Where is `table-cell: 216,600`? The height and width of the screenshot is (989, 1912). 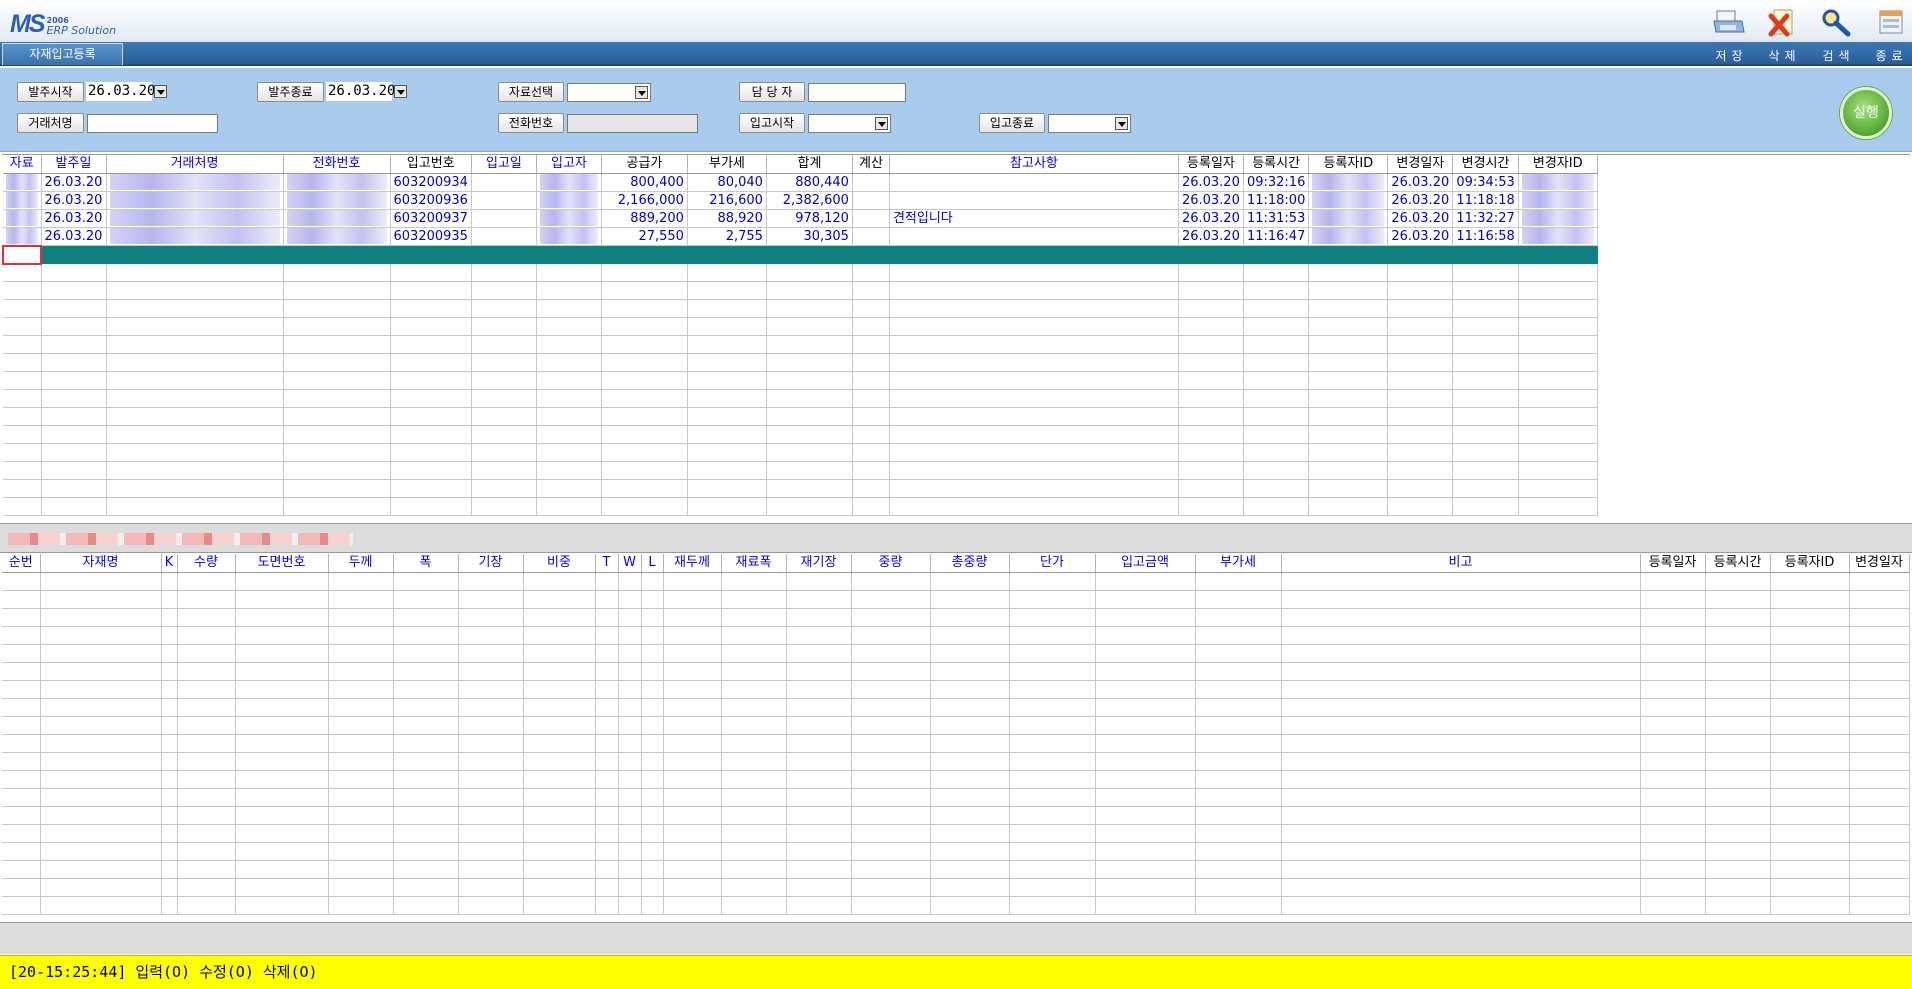 table-cell: 216,600 is located at coordinates (727, 200).